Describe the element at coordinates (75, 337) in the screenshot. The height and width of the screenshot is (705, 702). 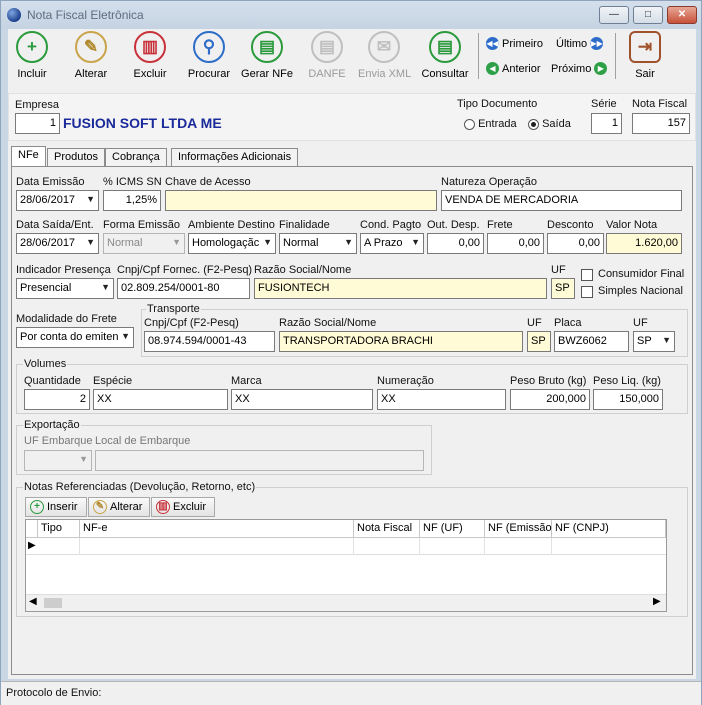
I see `modalidade-frete-select: Por conta do emiten ▼` at that location.